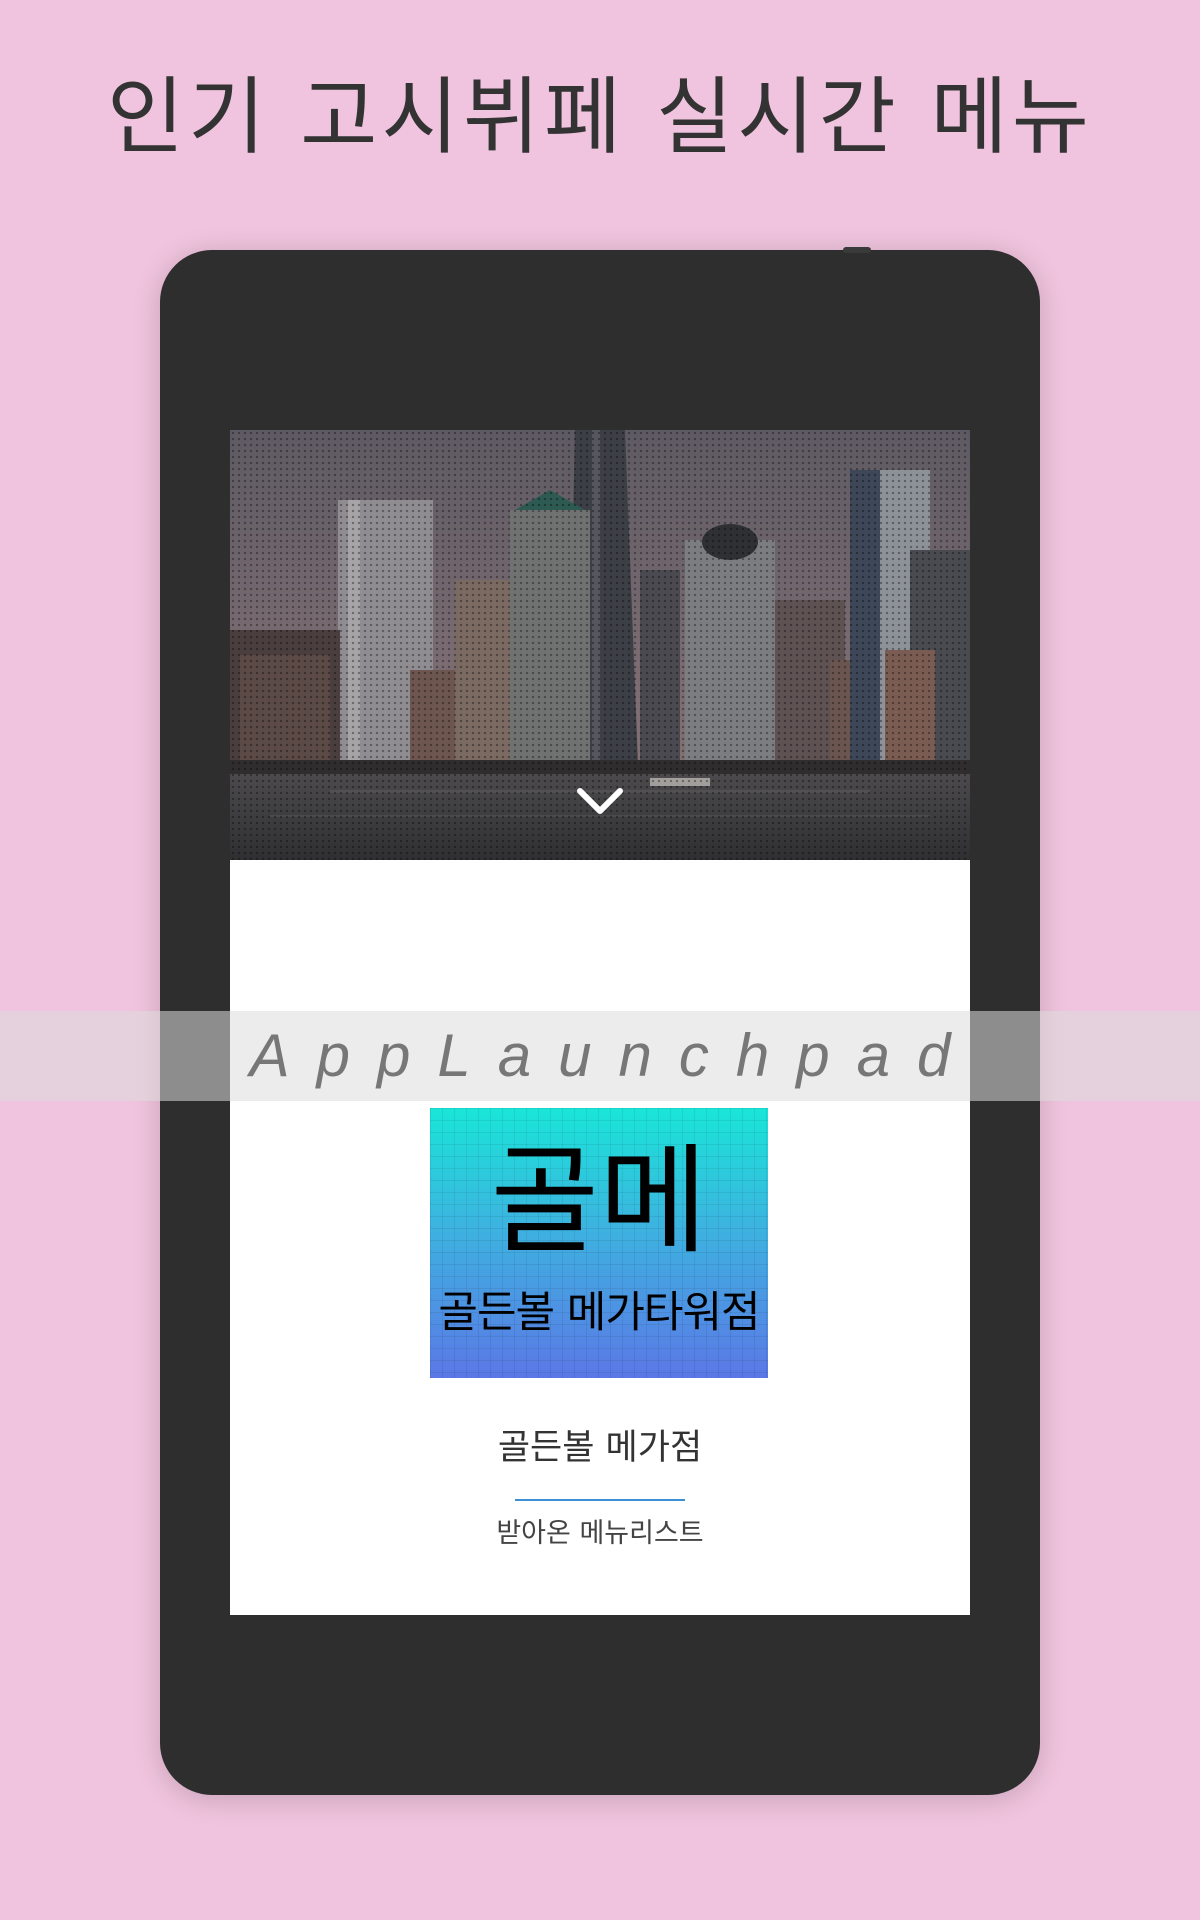 The width and height of the screenshot is (1200, 1920). Describe the element at coordinates (599, 1201) in the screenshot. I see `logo-main-text: 골메` at that location.